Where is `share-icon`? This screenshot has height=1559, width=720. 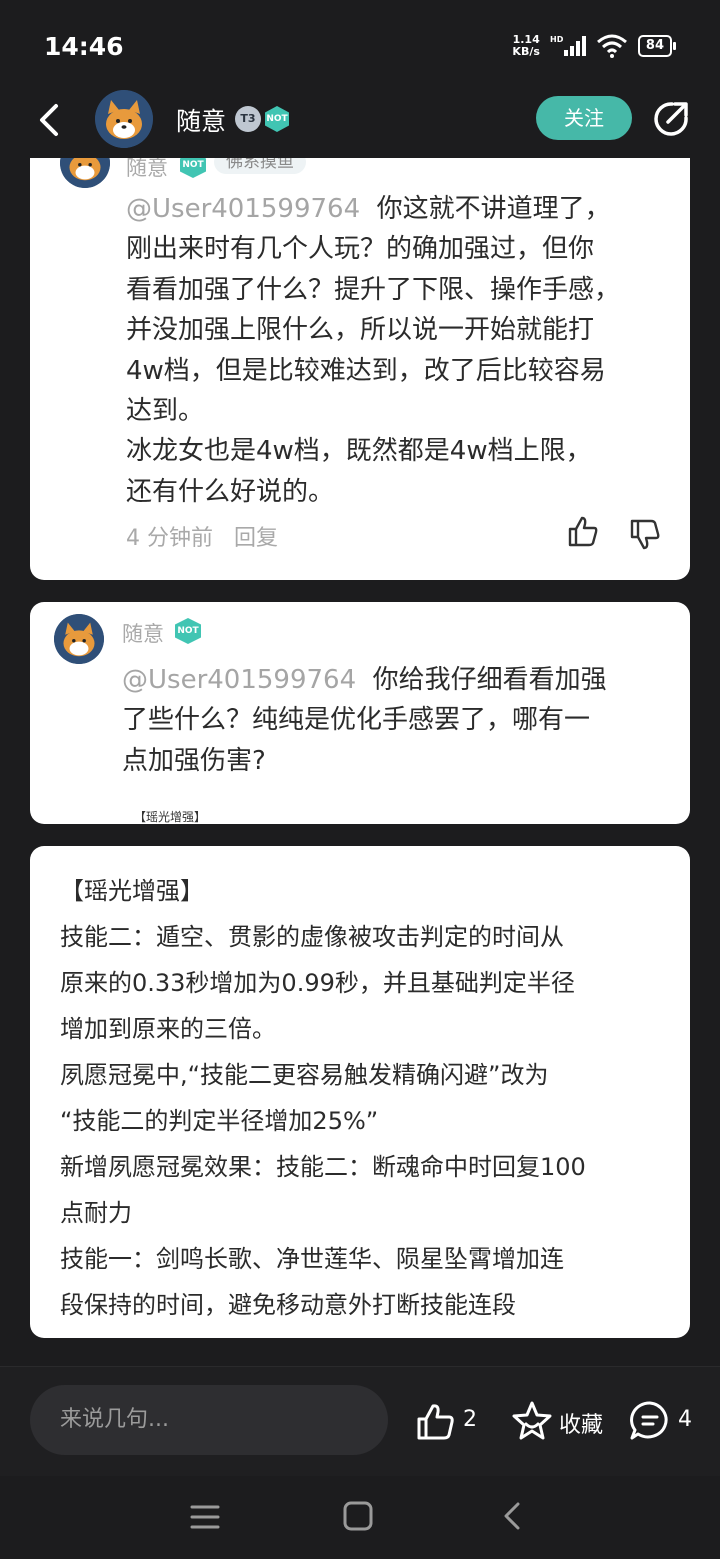
share-icon is located at coordinates (671, 119).